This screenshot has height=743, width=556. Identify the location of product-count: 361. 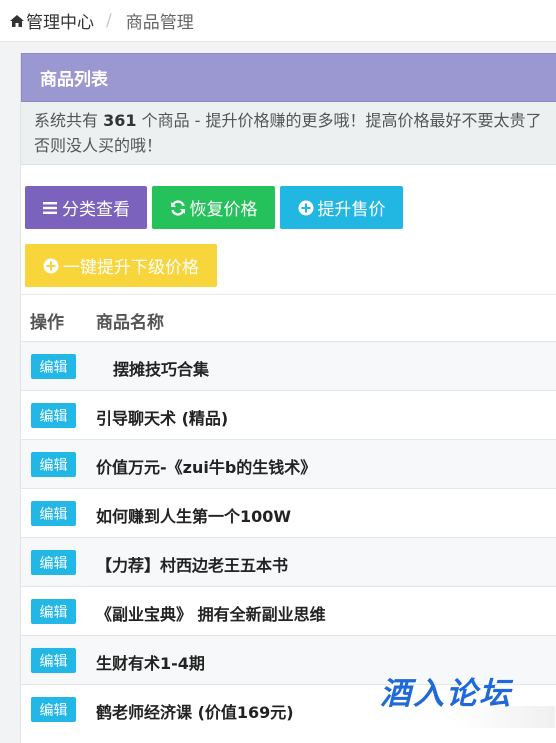
(120, 120).